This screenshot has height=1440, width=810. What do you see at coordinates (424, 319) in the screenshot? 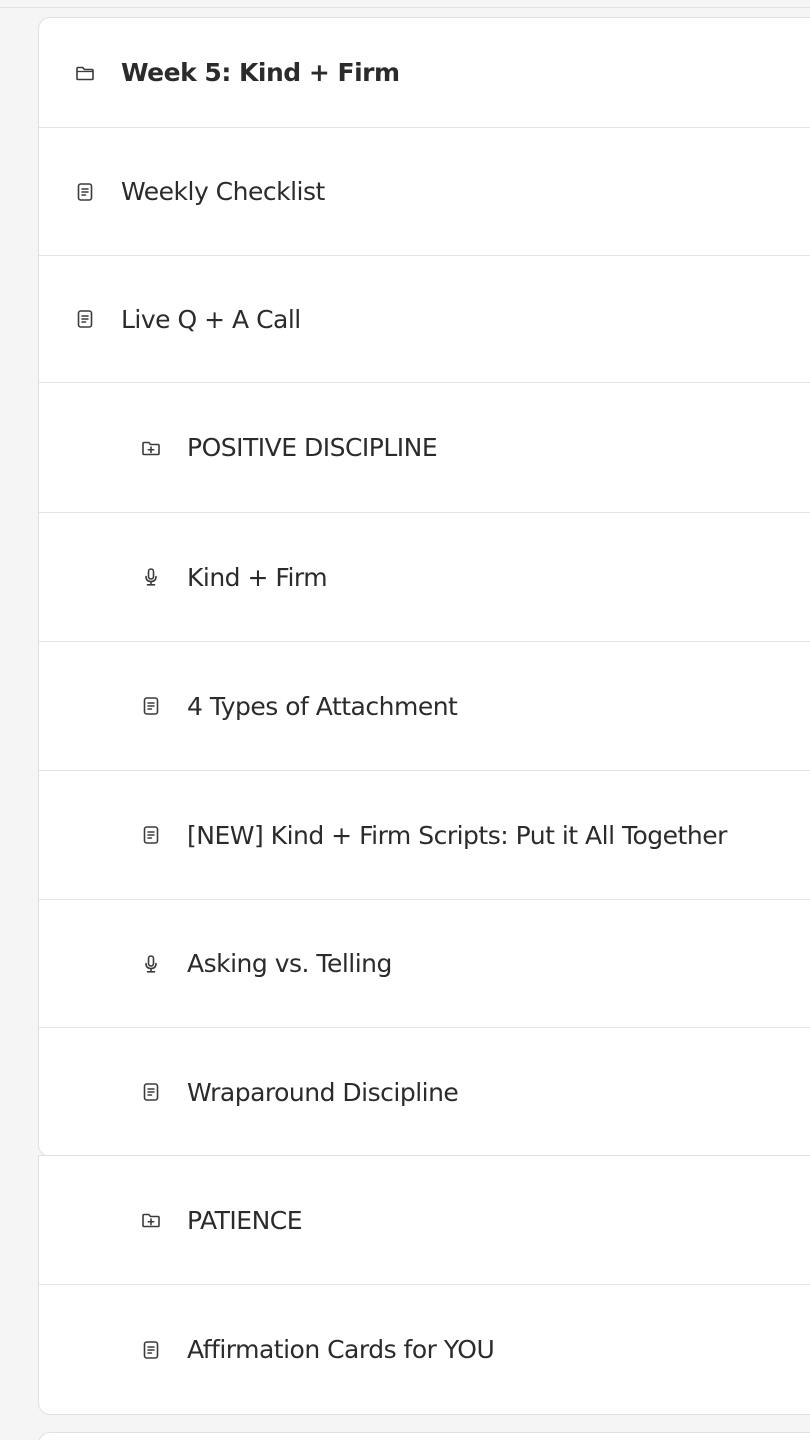
I see `lesson-live-qa-call: Live Q + A Call` at bounding box center [424, 319].